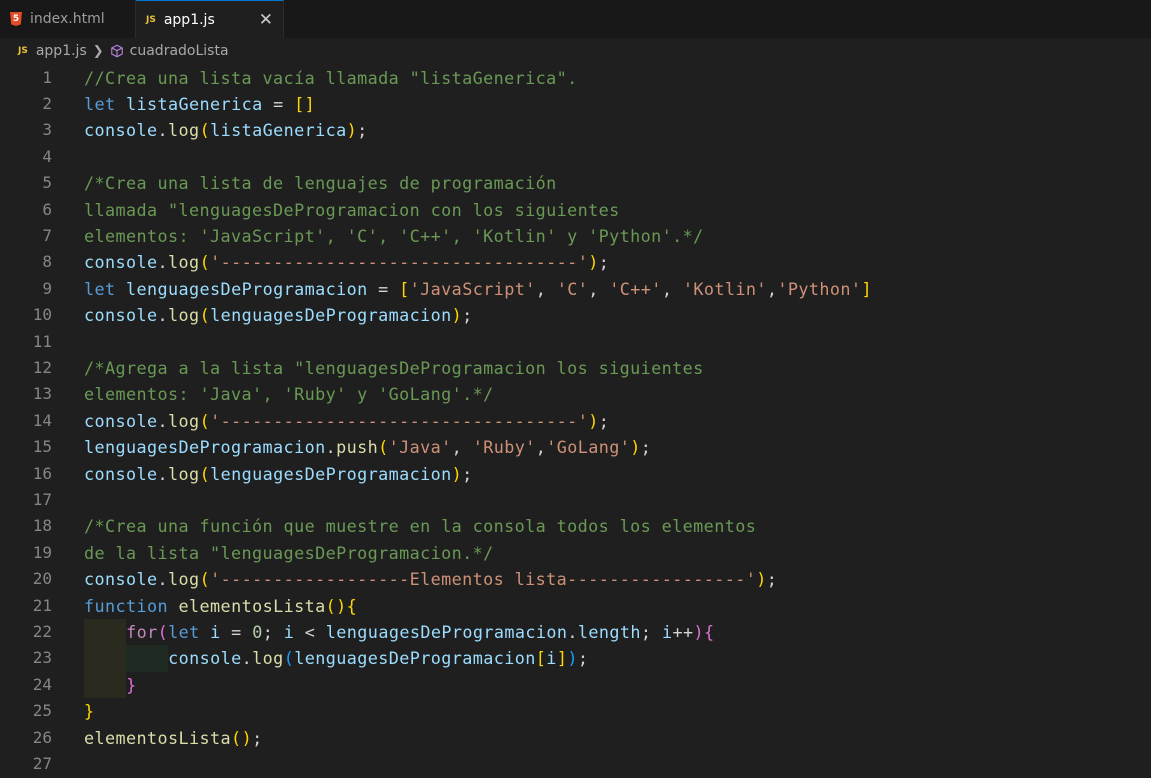 The height and width of the screenshot is (778, 1151). What do you see at coordinates (42, 367) in the screenshot?
I see `line-number: 12` at bounding box center [42, 367].